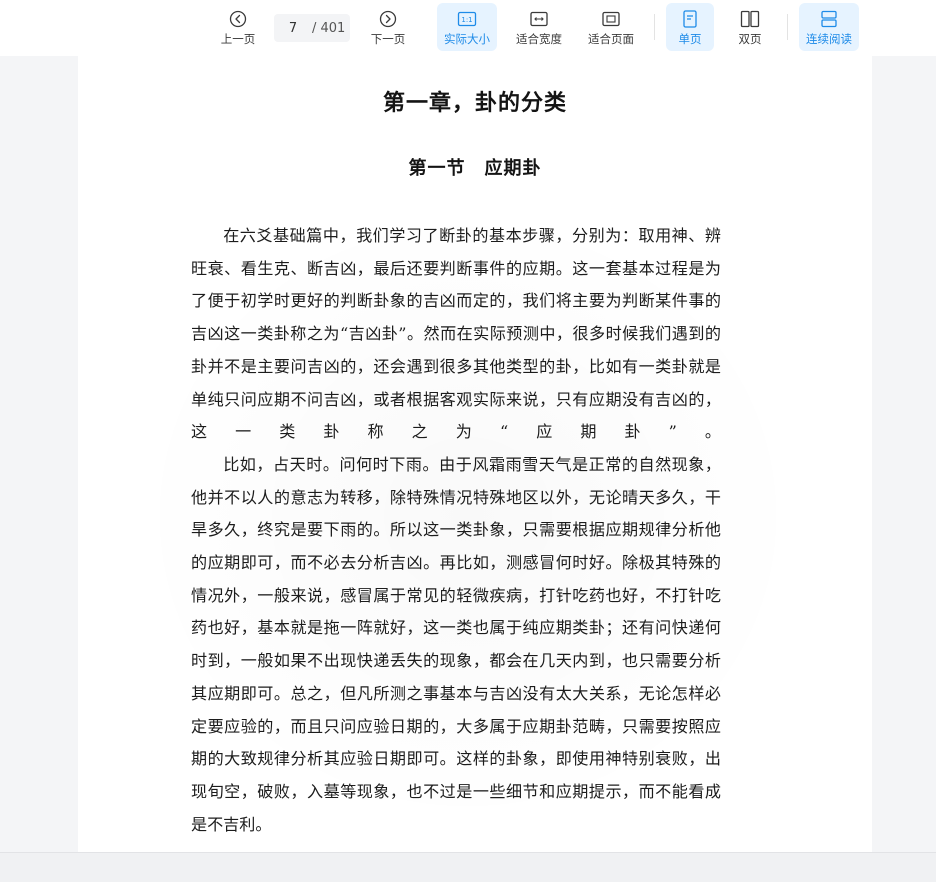  What do you see at coordinates (611, 38) in the screenshot?
I see `fit-page-label: 适合页面` at bounding box center [611, 38].